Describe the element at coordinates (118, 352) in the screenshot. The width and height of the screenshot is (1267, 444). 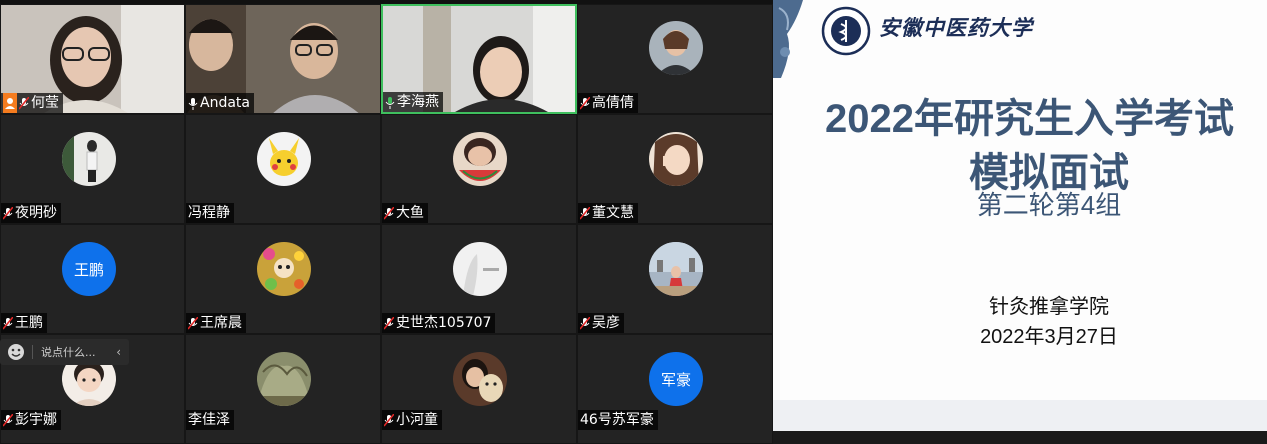
I see `chevron-left-icon: ‹` at that location.